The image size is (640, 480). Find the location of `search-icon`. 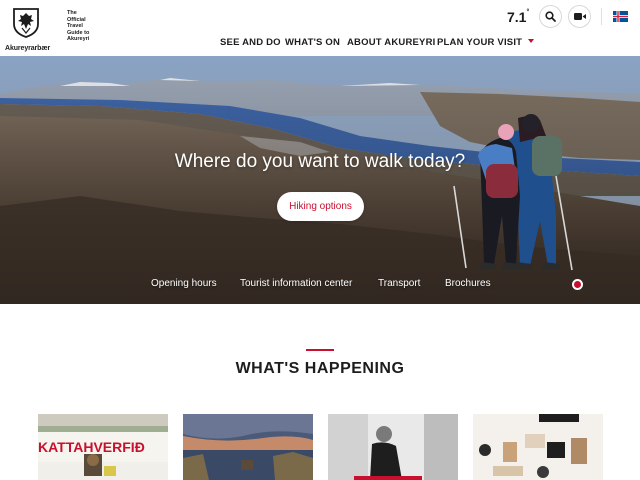

search-icon is located at coordinates (550, 16).